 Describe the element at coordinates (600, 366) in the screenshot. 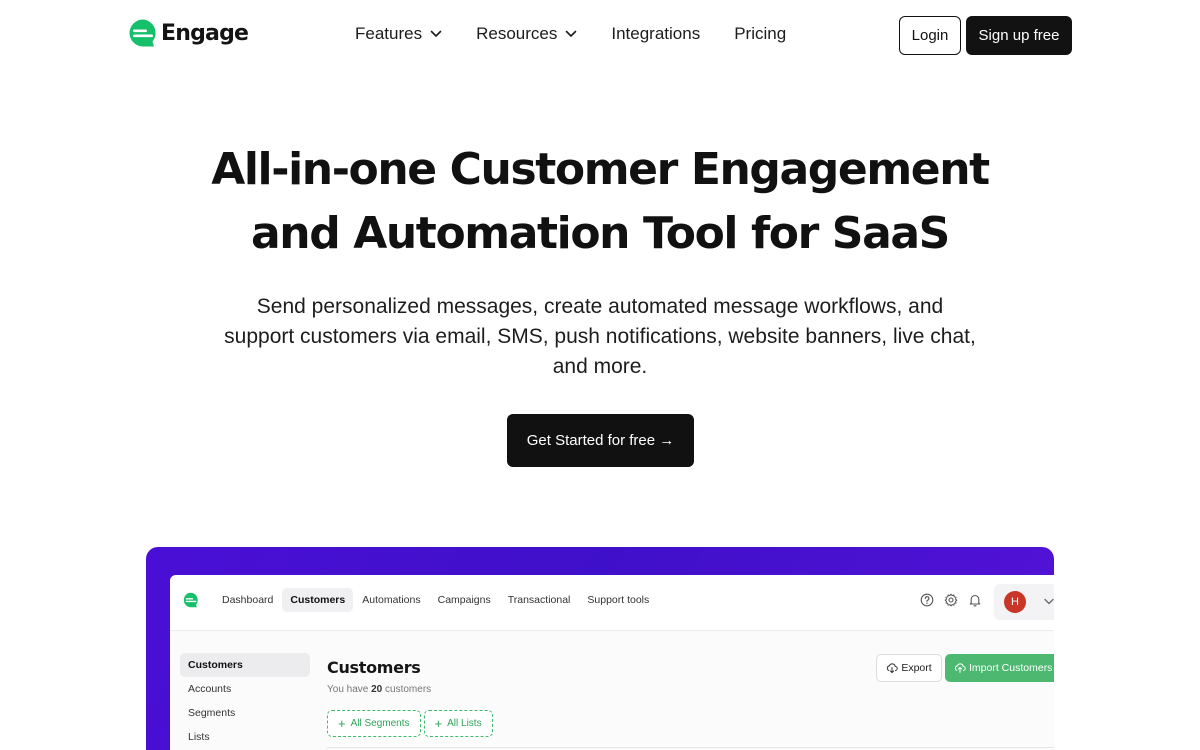

I see `hero-subtitle-line-3: and more.` at that location.